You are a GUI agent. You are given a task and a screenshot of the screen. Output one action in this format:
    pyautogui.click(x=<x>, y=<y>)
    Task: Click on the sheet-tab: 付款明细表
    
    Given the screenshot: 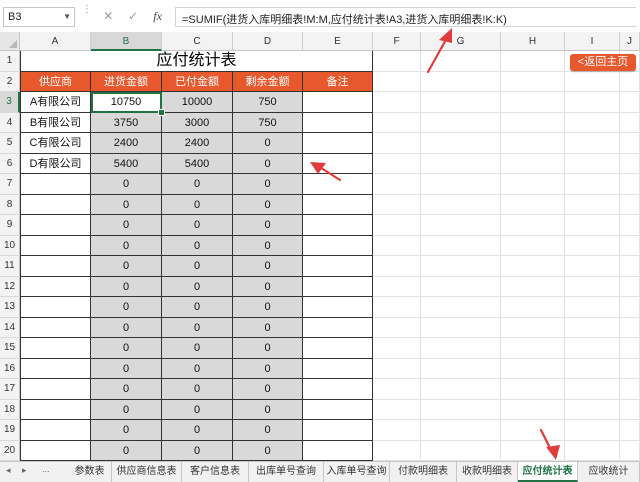 What is the action you would take?
    pyautogui.click(x=423, y=472)
    